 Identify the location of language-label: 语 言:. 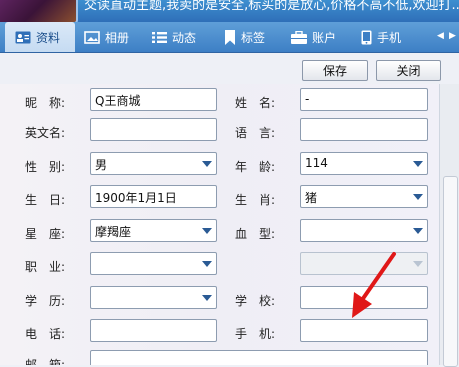
(255, 133).